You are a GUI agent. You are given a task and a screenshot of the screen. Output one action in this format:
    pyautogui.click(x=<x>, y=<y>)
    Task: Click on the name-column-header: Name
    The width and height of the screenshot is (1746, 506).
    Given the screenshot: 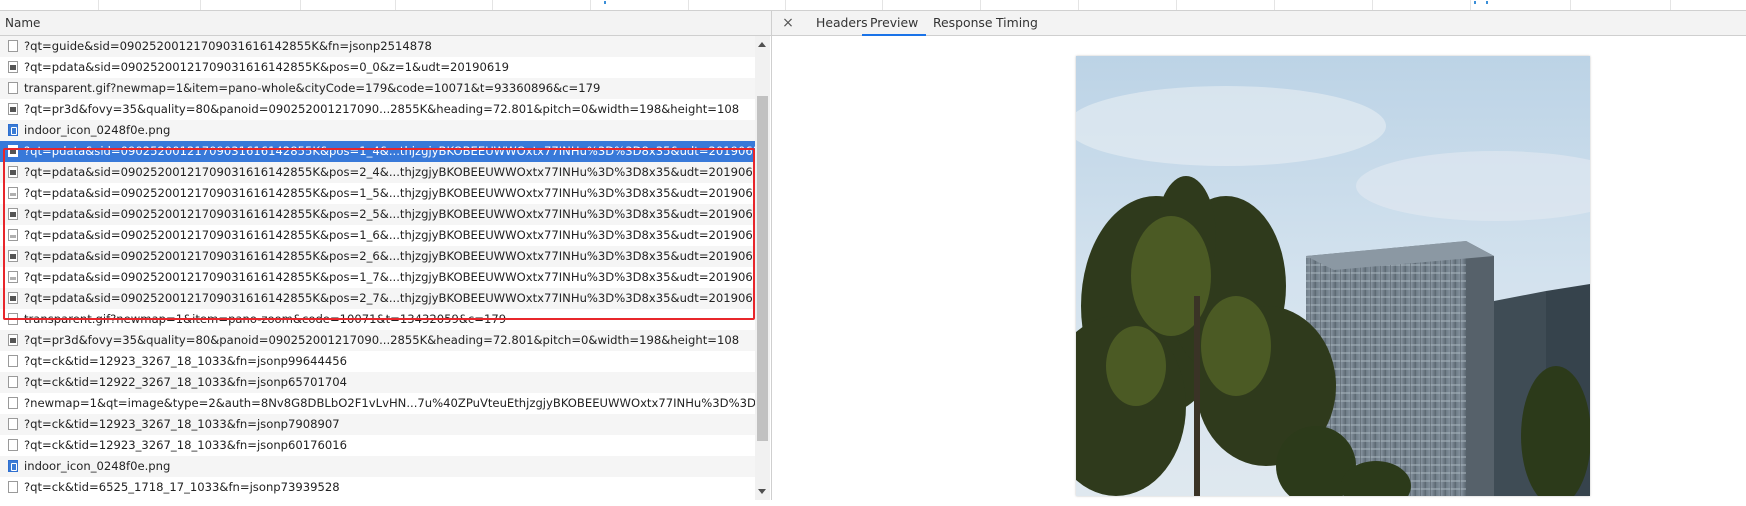 What is the action you would take?
    pyautogui.click(x=385, y=23)
    